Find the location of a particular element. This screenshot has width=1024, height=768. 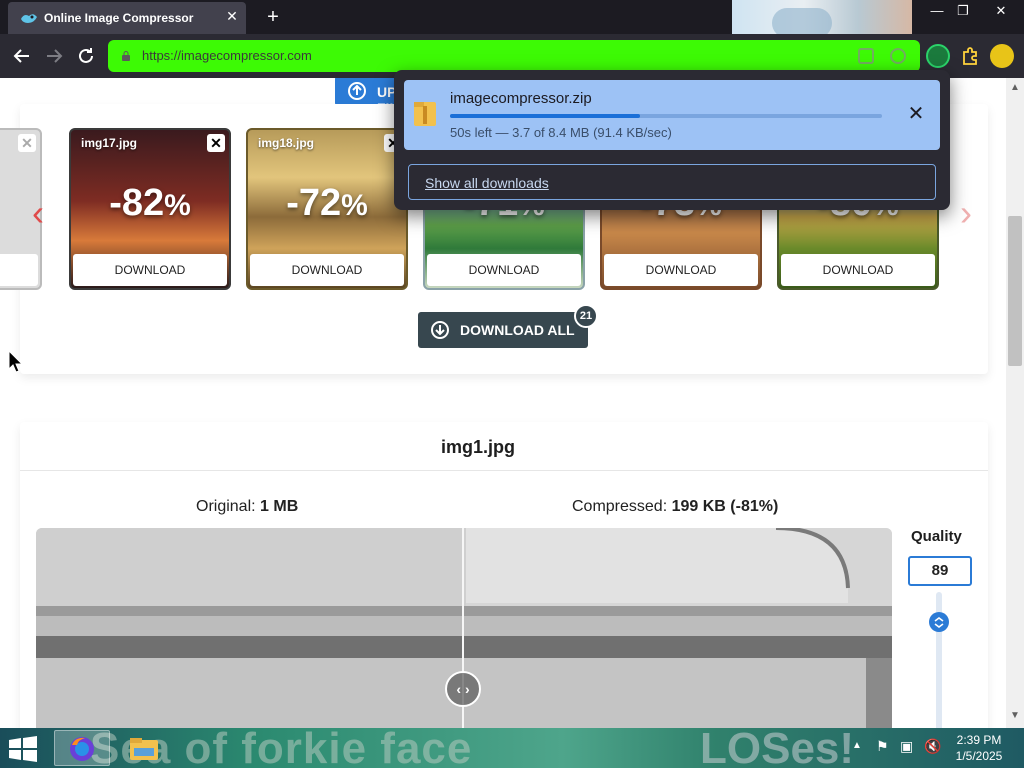

tab-title: Online Image Compressor is located at coordinates (119, 18).